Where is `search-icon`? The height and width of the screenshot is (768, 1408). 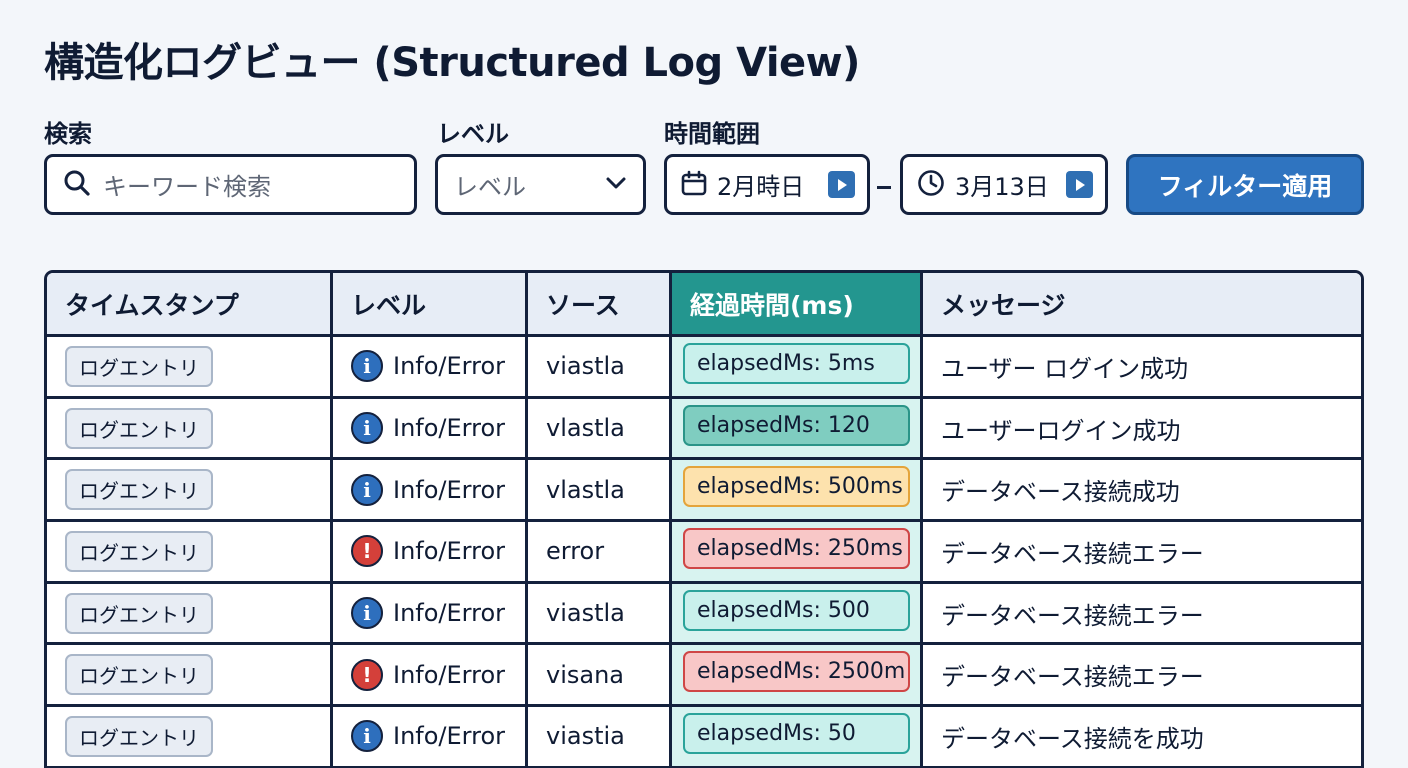 search-icon is located at coordinates (77, 185).